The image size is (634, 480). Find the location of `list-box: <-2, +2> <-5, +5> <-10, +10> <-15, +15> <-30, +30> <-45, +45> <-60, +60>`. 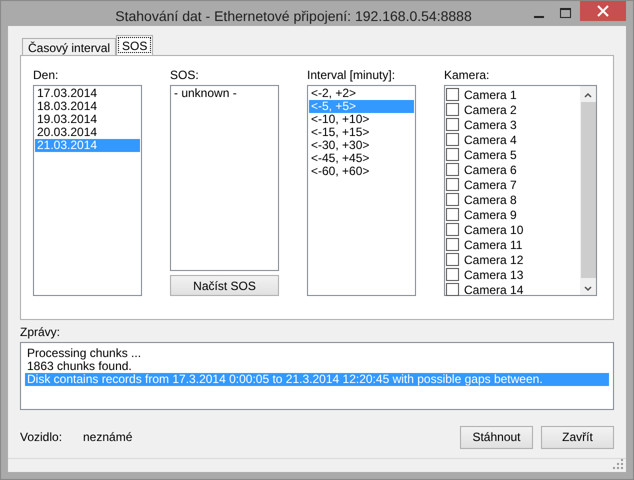

list-box: <-2, +2> <-5, +5> <-10, +10> <-15, +15> <-30, +30> <-45, +45> <-60, +60> is located at coordinates (361, 190).